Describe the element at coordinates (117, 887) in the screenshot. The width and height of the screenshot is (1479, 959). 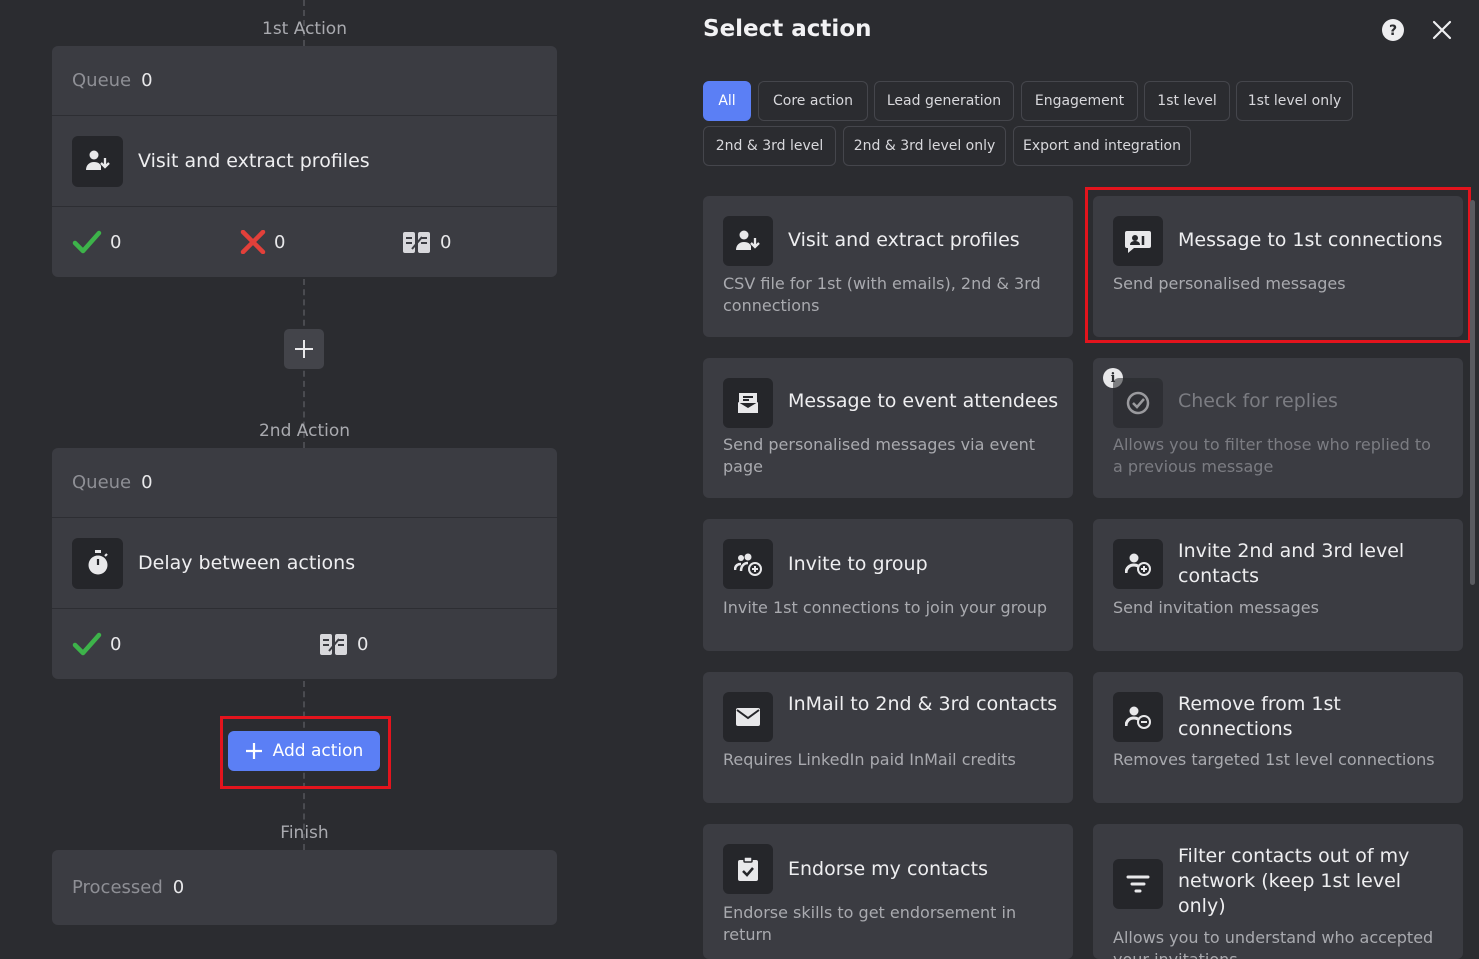
I see `processed-label: Processed` at that location.